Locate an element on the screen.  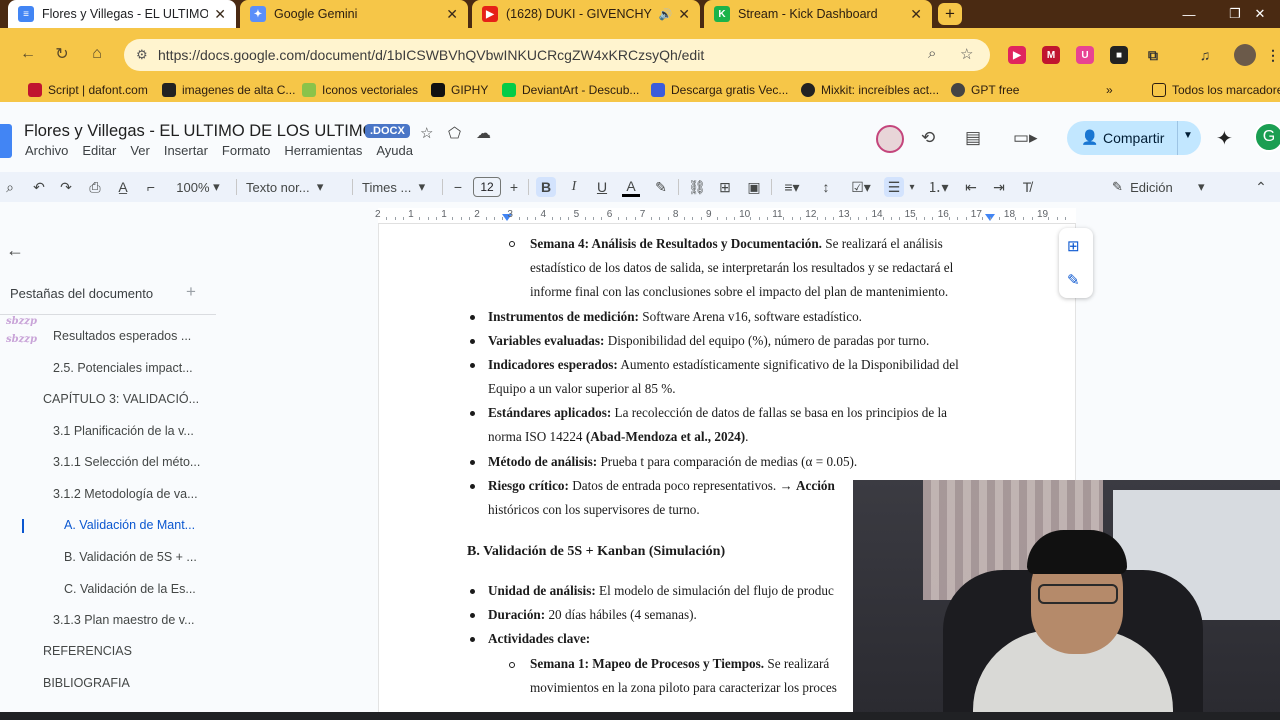
outline-item: BIBLIOGRAFIA is located at coordinates (86, 683).